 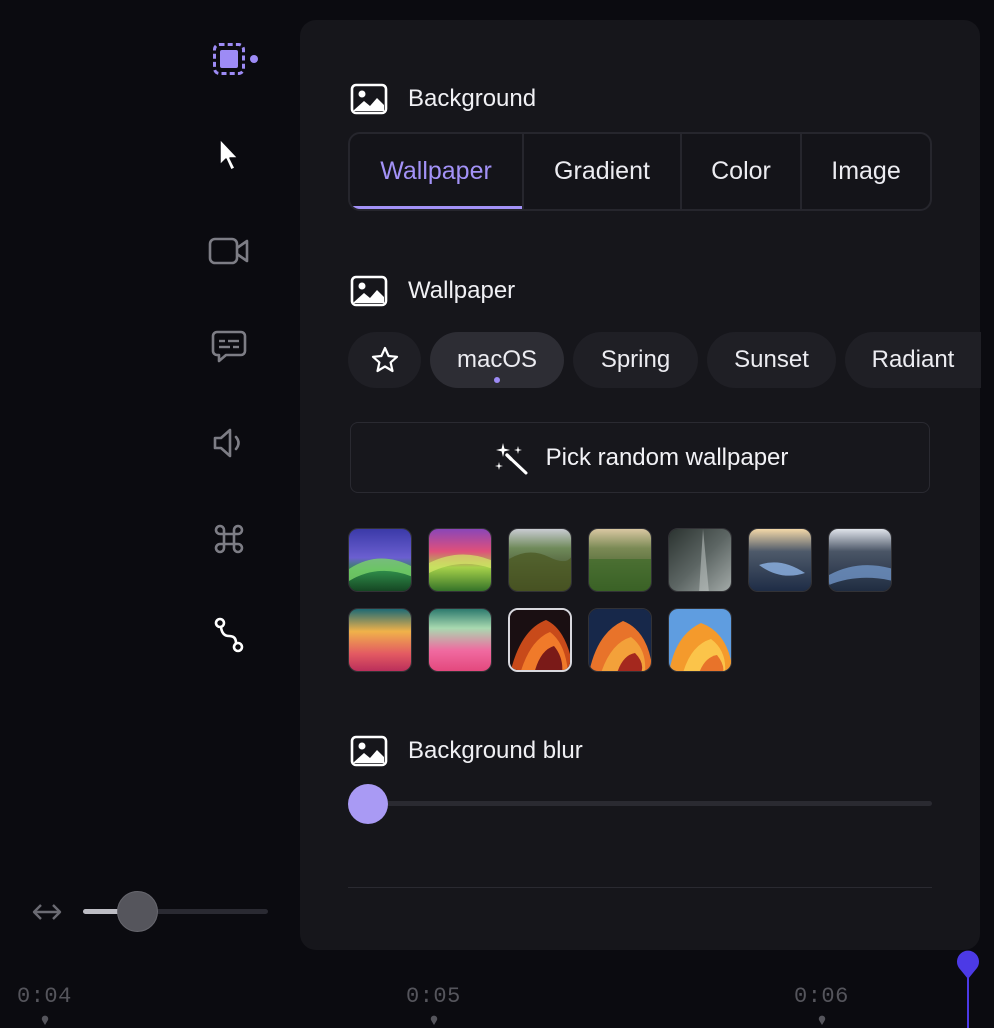 I want to click on cursor-icon, so click(x=229, y=154).